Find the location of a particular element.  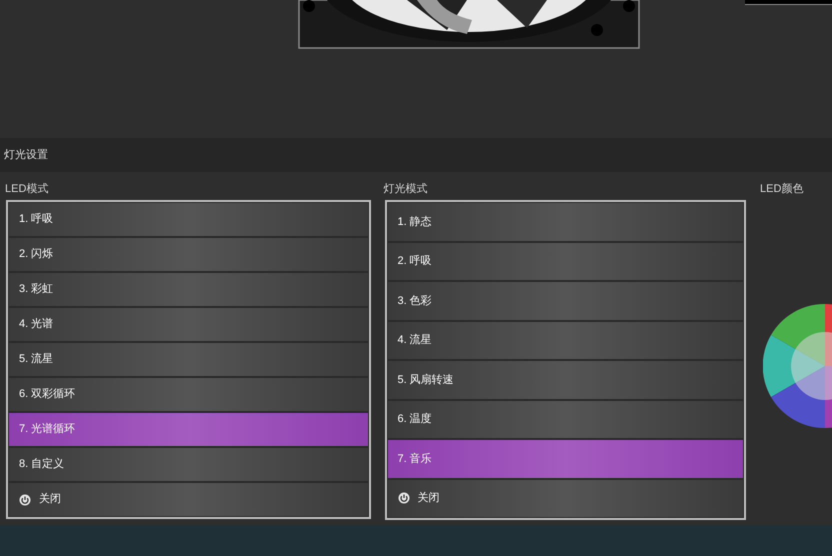

mode-item: 5. 流星 is located at coordinates (188, 359).